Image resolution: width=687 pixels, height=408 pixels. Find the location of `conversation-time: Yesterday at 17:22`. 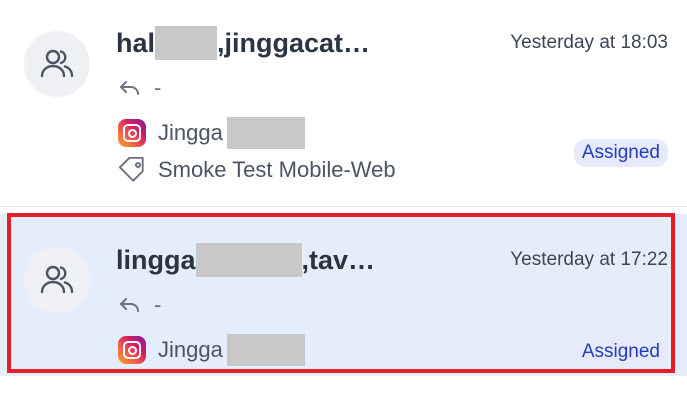

conversation-time: Yesterday at 17:22 is located at coordinates (589, 259).